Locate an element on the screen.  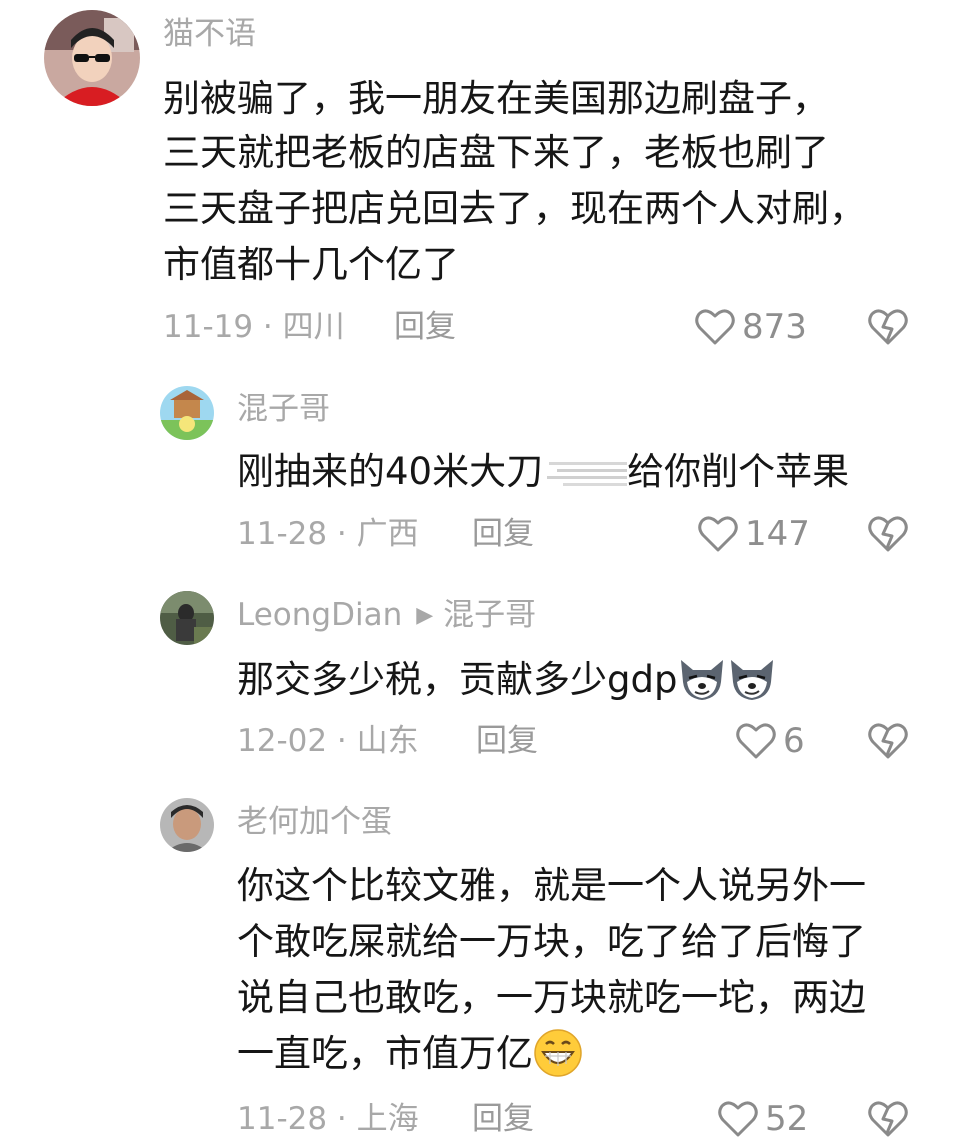
comment-text: 刚抽来的40米大刀 给你削个苹果 is located at coordinates (543, 471).